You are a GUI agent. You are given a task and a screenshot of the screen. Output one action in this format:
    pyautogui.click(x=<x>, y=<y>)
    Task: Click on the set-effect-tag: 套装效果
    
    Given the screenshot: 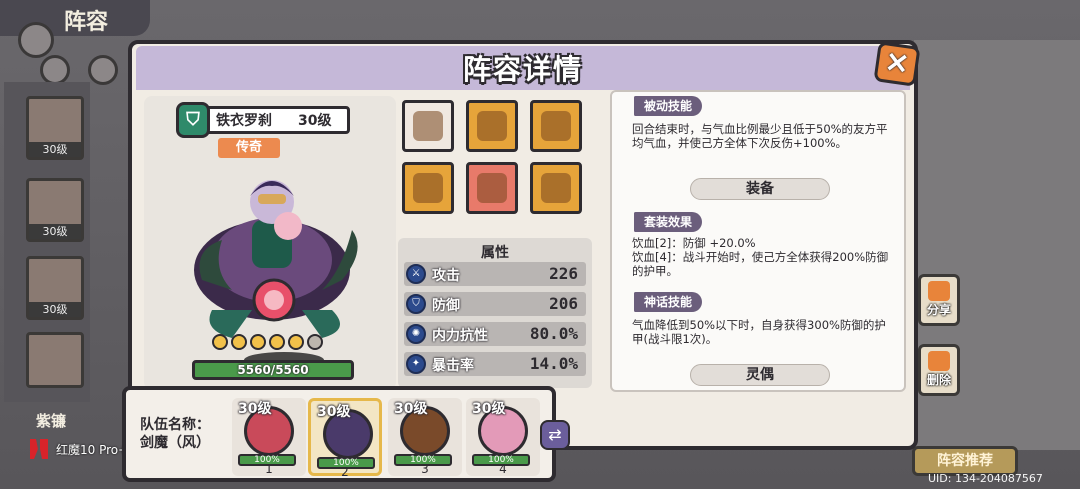 What is the action you would take?
    pyautogui.click(x=668, y=222)
    